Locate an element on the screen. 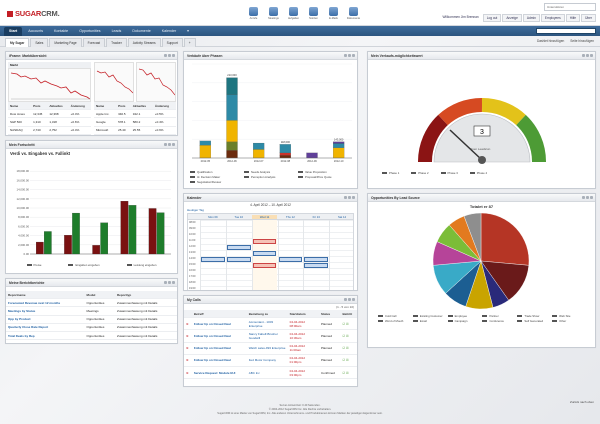  dashboard-action-link: Dashlet hinzufügen is located at coordinates (550, 41).